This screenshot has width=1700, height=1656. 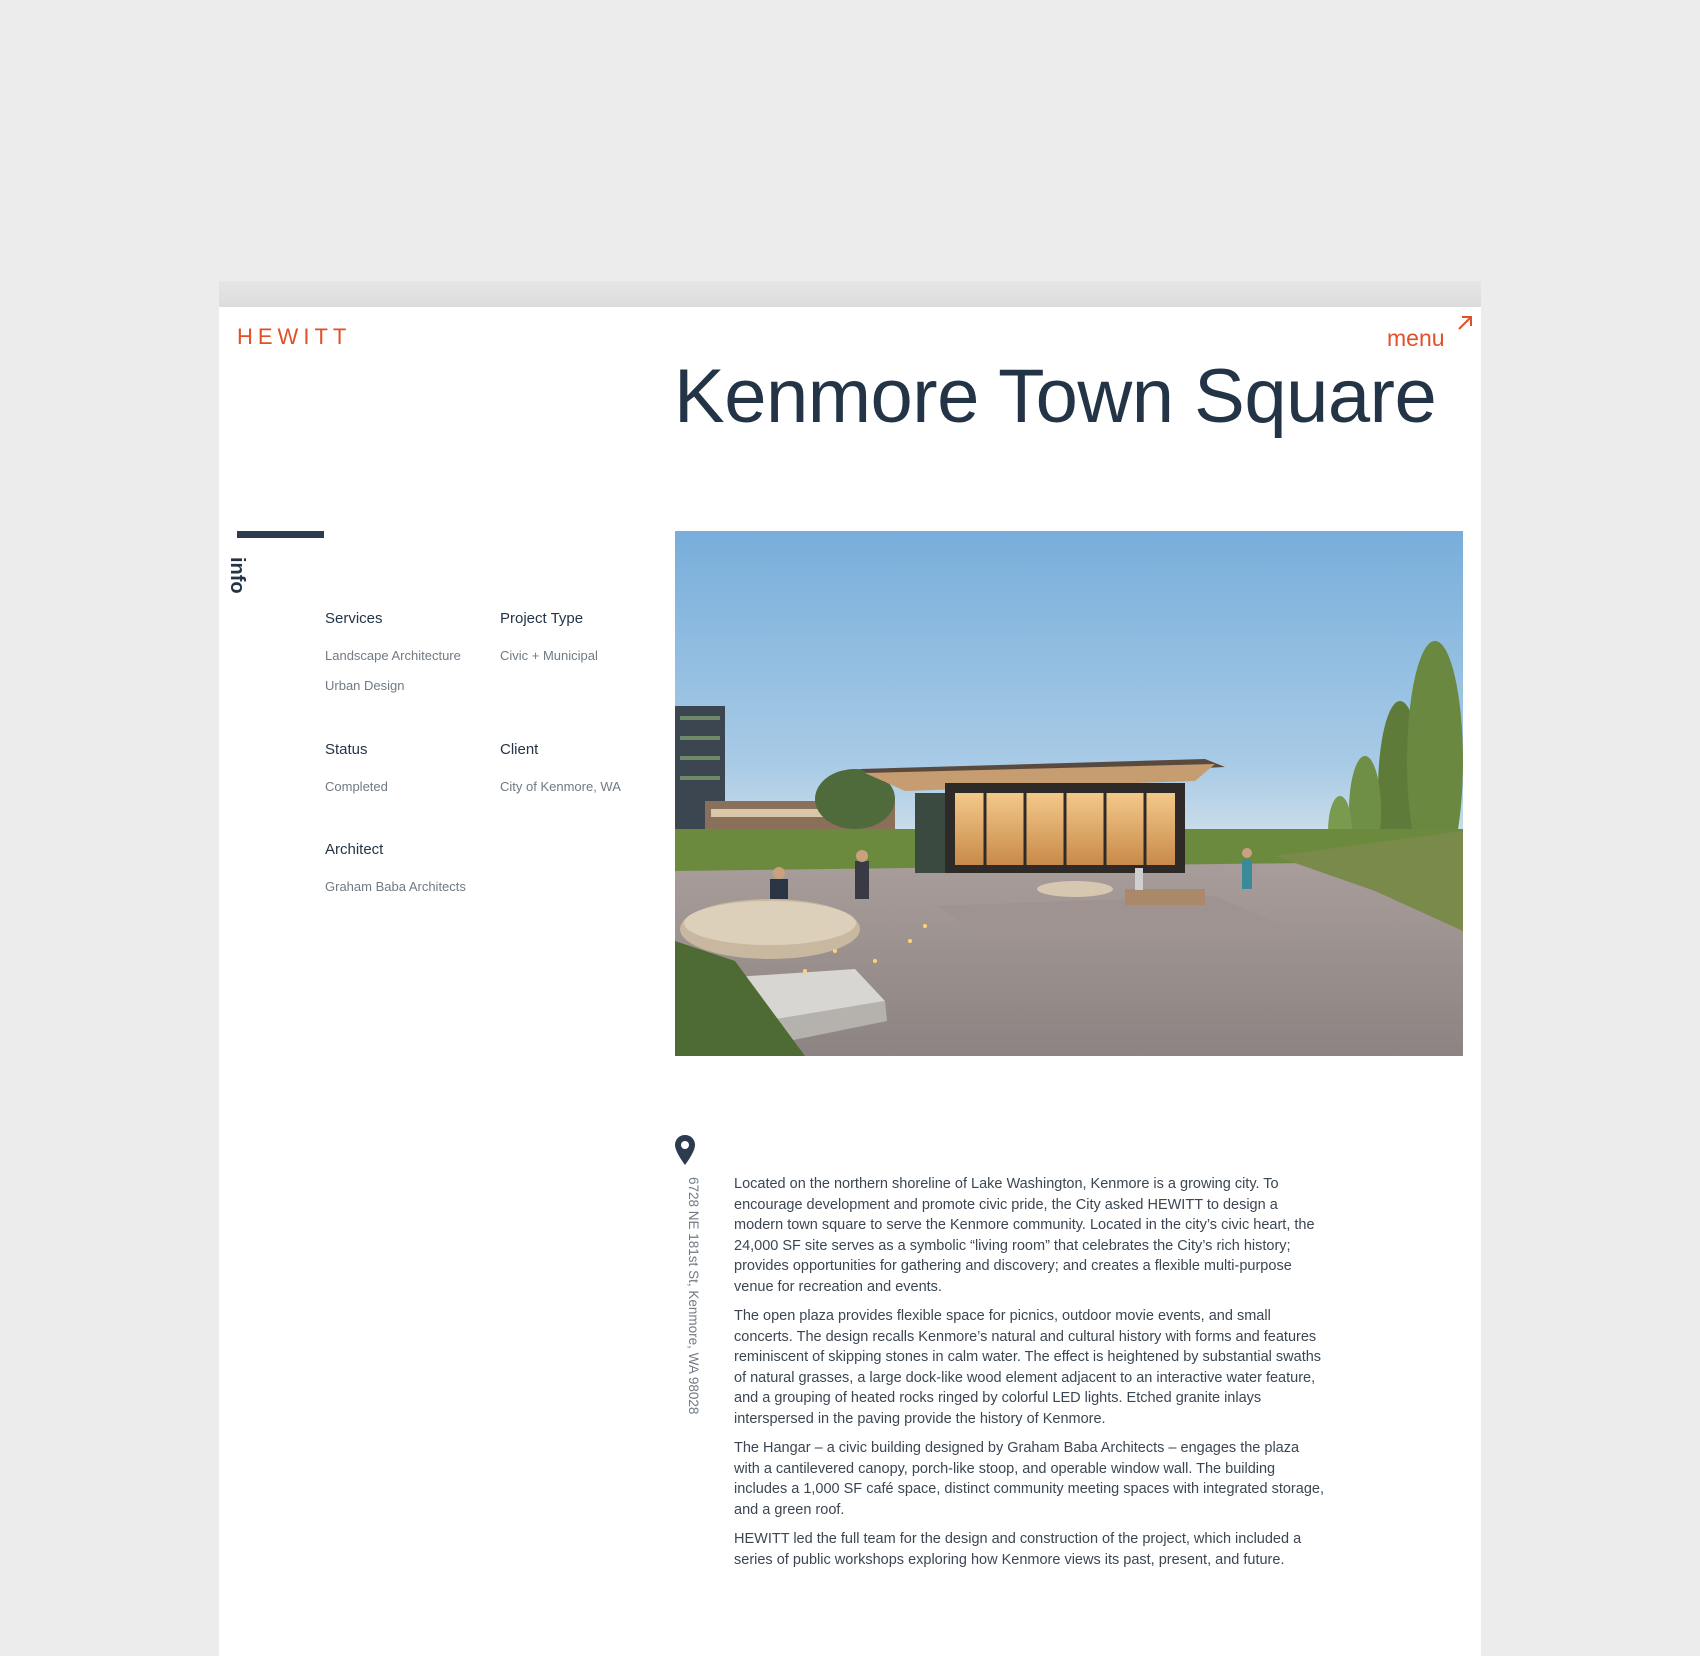 What do you see at coordinates (519, 749) in the screenshot?
I see `client-label: Client` at bounding box center [519, 749].